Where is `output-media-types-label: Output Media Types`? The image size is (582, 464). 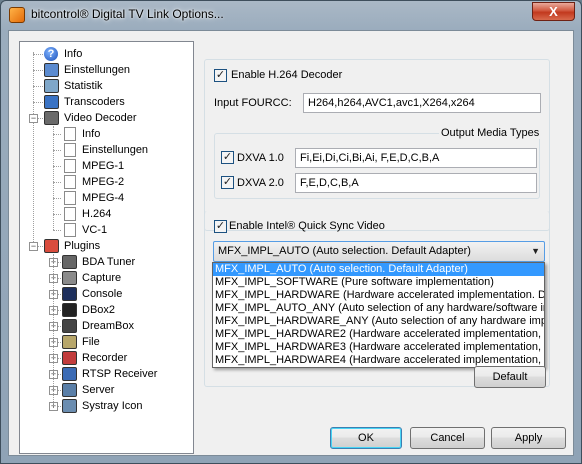
output-media-types-label: Output Media Types is located at coordinates (490, 133).